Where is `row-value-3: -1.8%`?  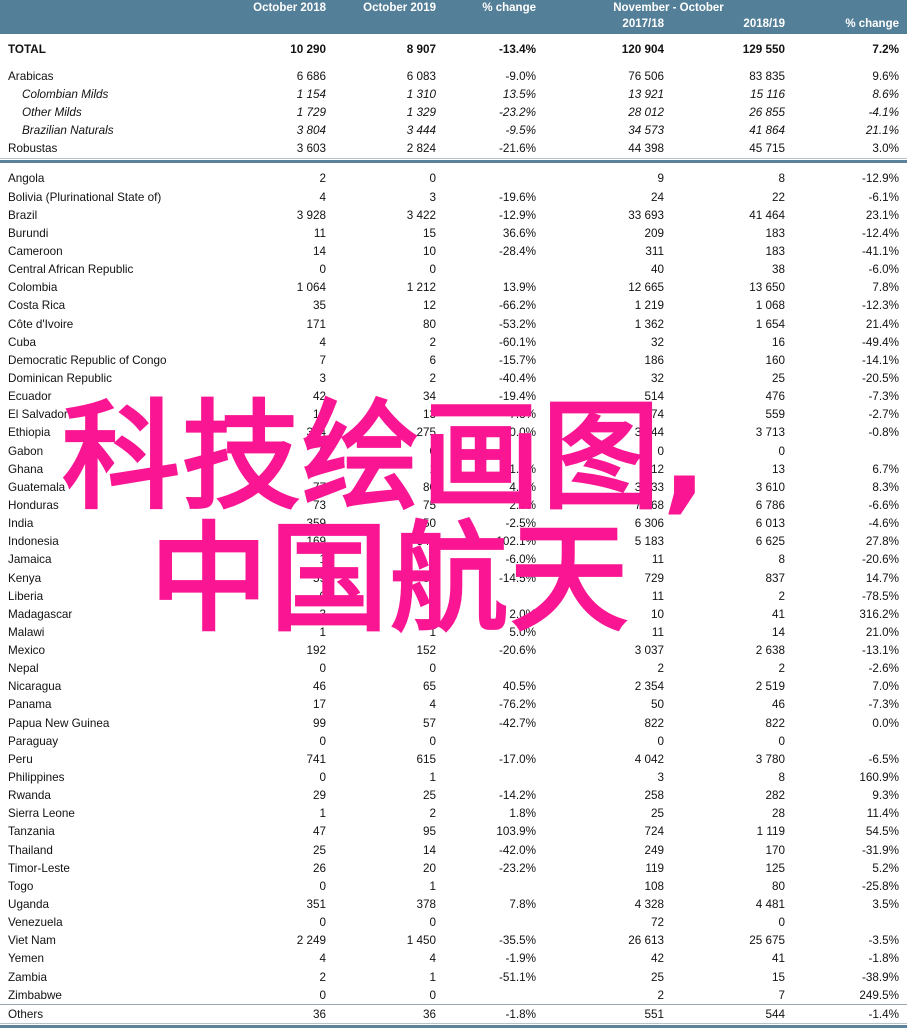
row-value-3: -1.8% is located at coordinates (520, 1014).